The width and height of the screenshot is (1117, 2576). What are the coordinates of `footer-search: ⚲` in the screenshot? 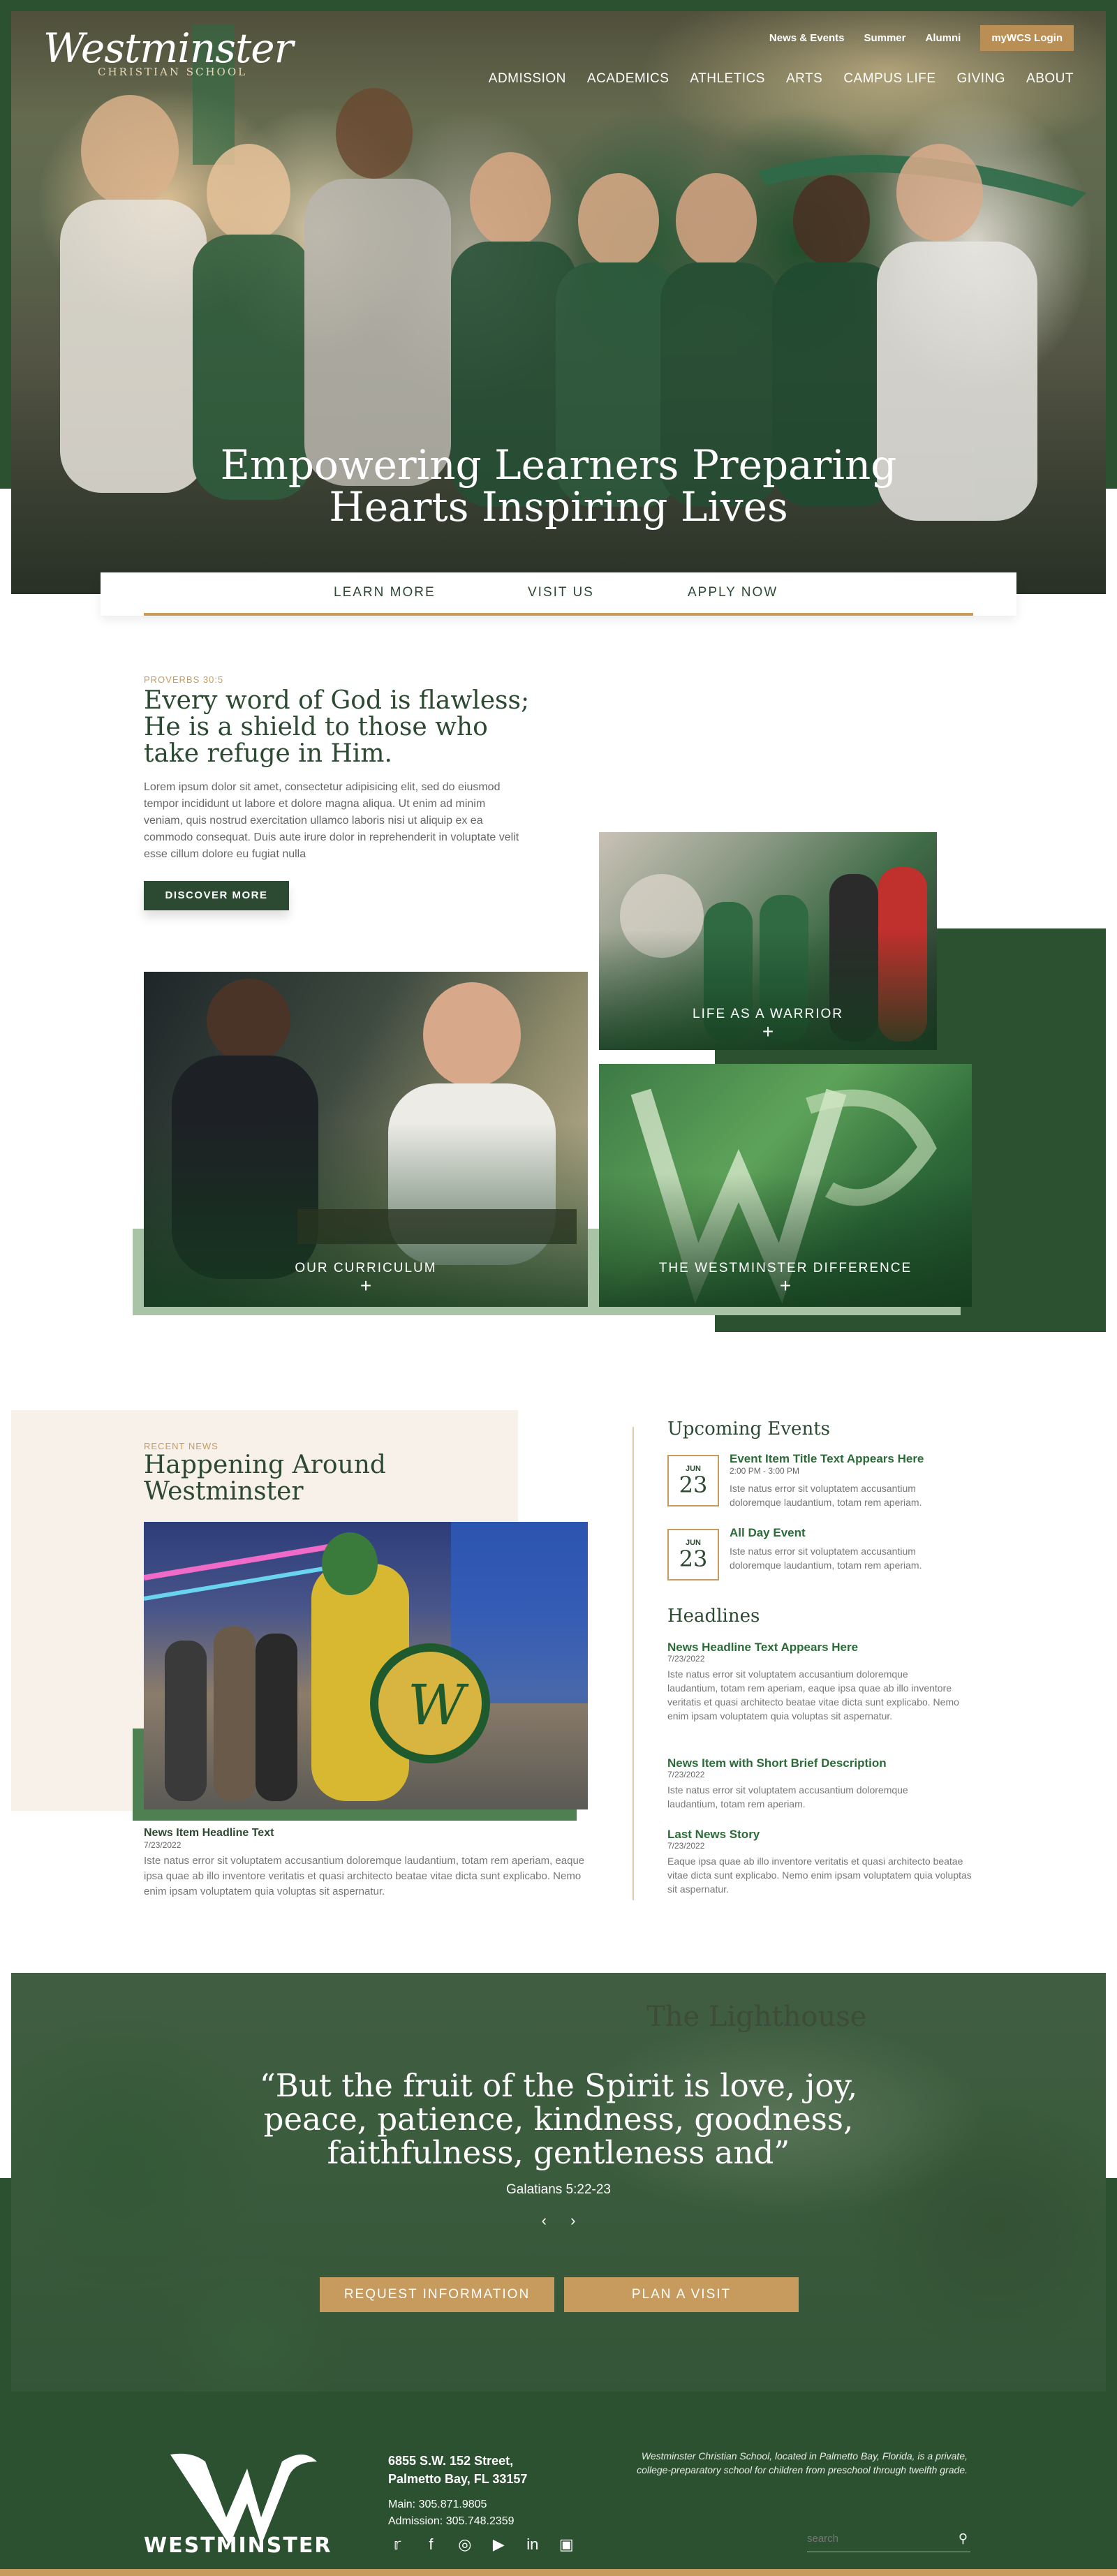 It's located at (888, 2541).